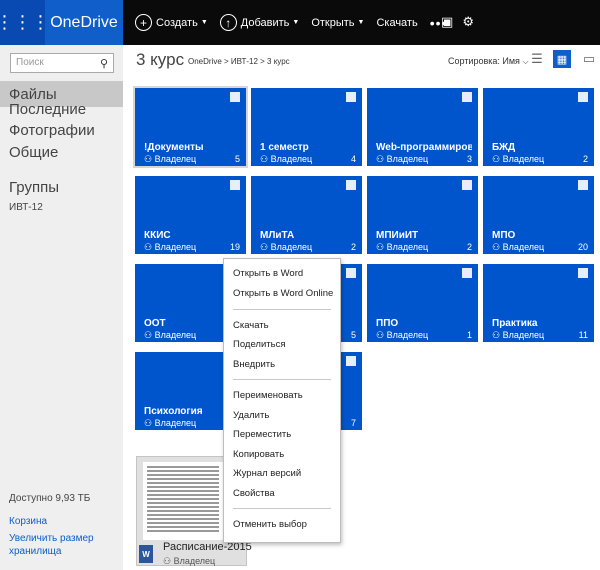 The image size is (600, 570). What do you see at coordinates (353, 423) in the screenshot?
I see `tile-count: 7` at bounding box center [353, 423].